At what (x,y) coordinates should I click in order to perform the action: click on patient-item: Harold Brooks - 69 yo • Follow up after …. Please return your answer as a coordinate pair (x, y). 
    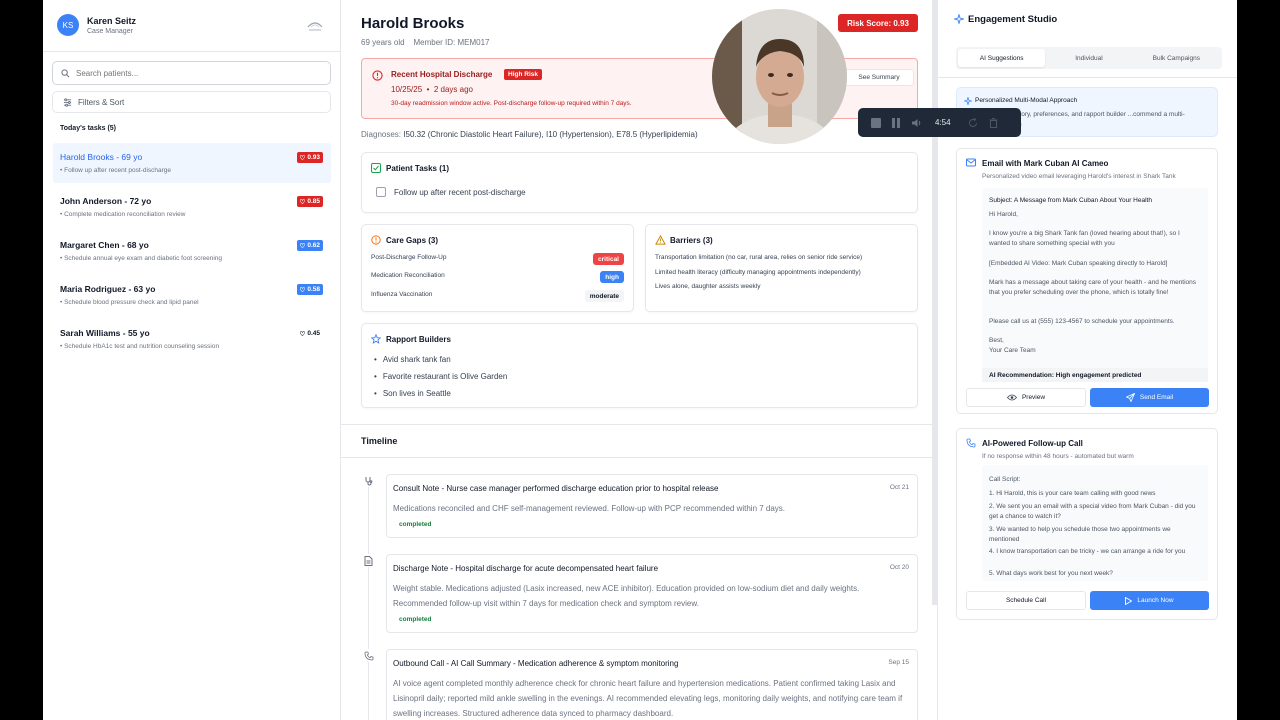
    Looking at the image, I should click on (192, 163).